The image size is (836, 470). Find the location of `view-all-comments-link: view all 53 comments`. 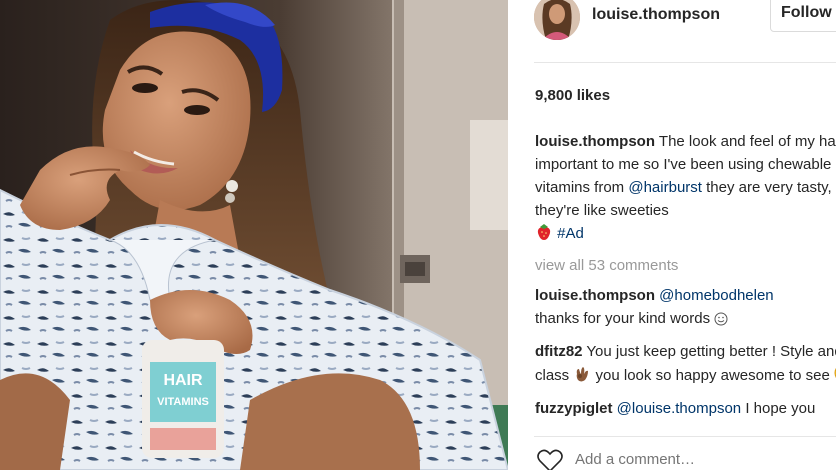

view-all-comments-link: view all 53 comments is located at coordinates (685, 265).